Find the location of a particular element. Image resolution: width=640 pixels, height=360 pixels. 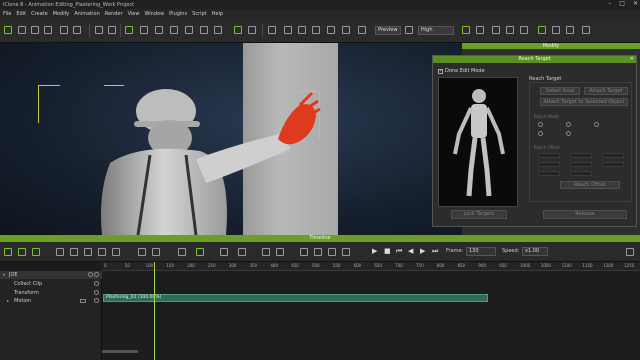

menu-create: Create is located at coordinates (39, 14).